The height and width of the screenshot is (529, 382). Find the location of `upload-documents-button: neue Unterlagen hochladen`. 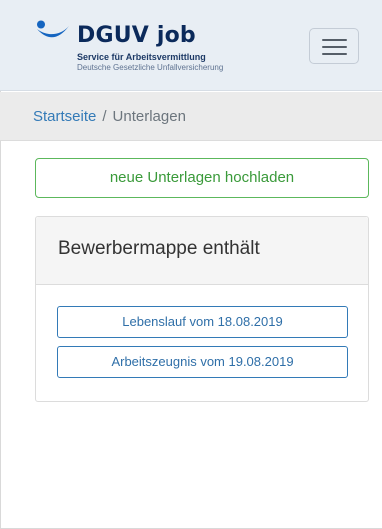

upload-documents-button: neue Unterlagen hochladen is located at coordinates (202, 178).